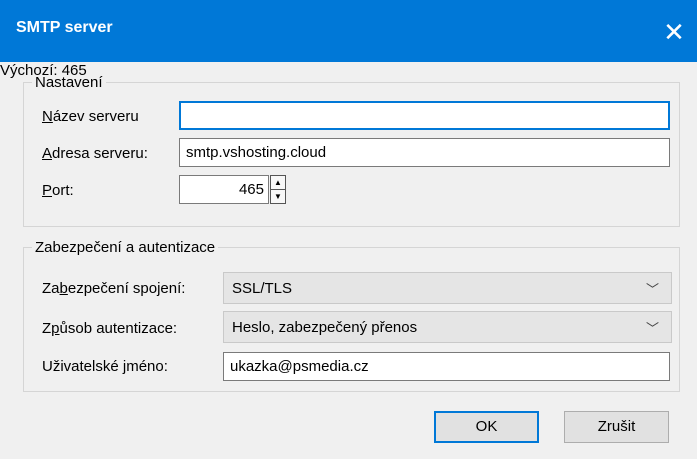 The height and width of the screenshot is (459, 697). I want to click on auth-method-select: Heslo, zabezpečený přenos ﹀, so click(447, 327).